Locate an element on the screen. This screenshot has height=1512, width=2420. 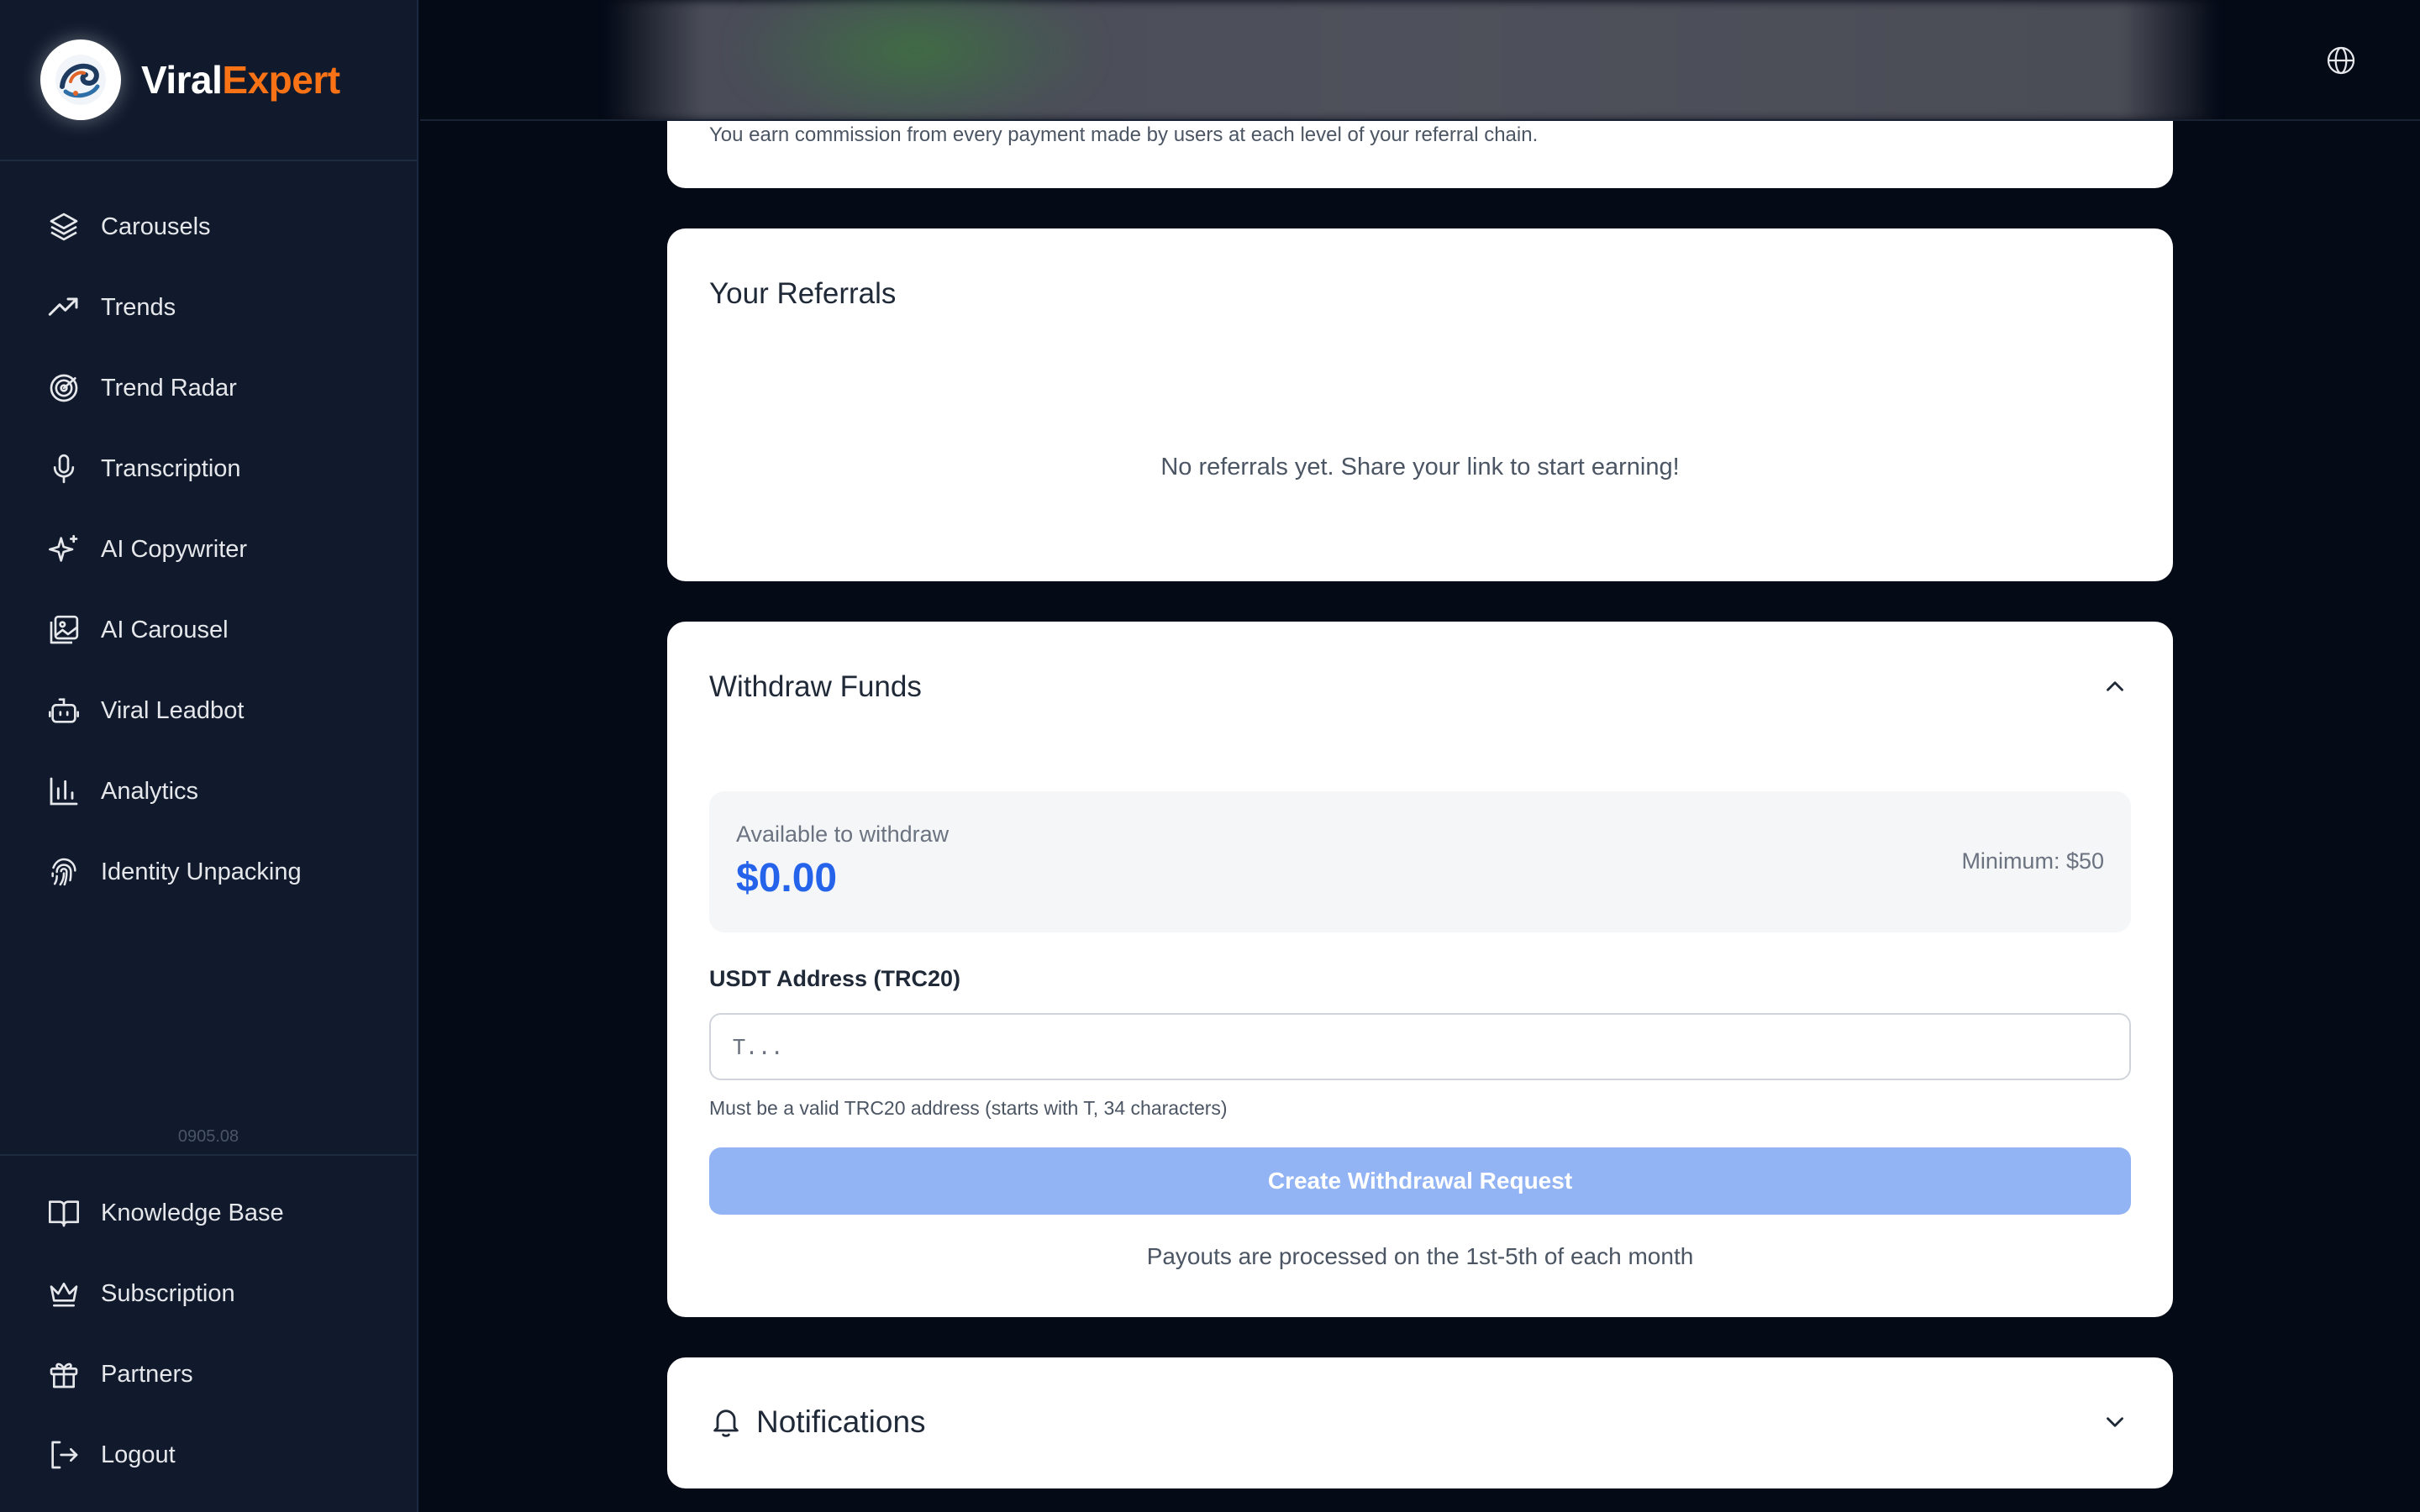
sidebar-item-carousels: Carousels is located at coordinates (208, 226).